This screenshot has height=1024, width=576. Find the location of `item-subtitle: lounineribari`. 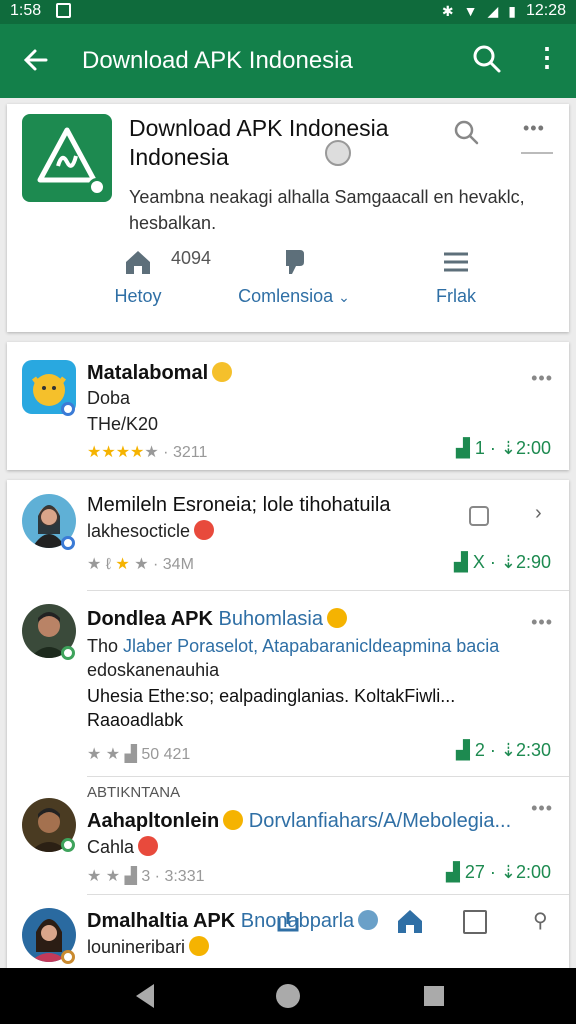

item-subtitle: lounineribari is located at coordinates (148, 947).